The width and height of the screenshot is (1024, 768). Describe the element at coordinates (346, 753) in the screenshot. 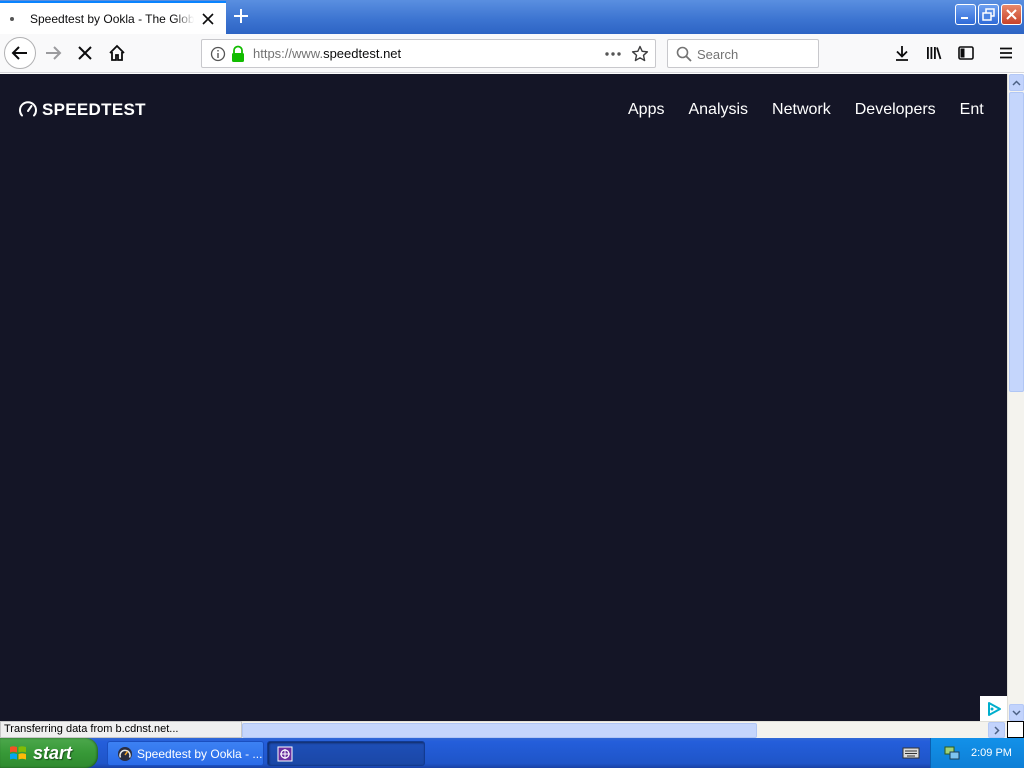

I see `taskbar-item-app` at that location.